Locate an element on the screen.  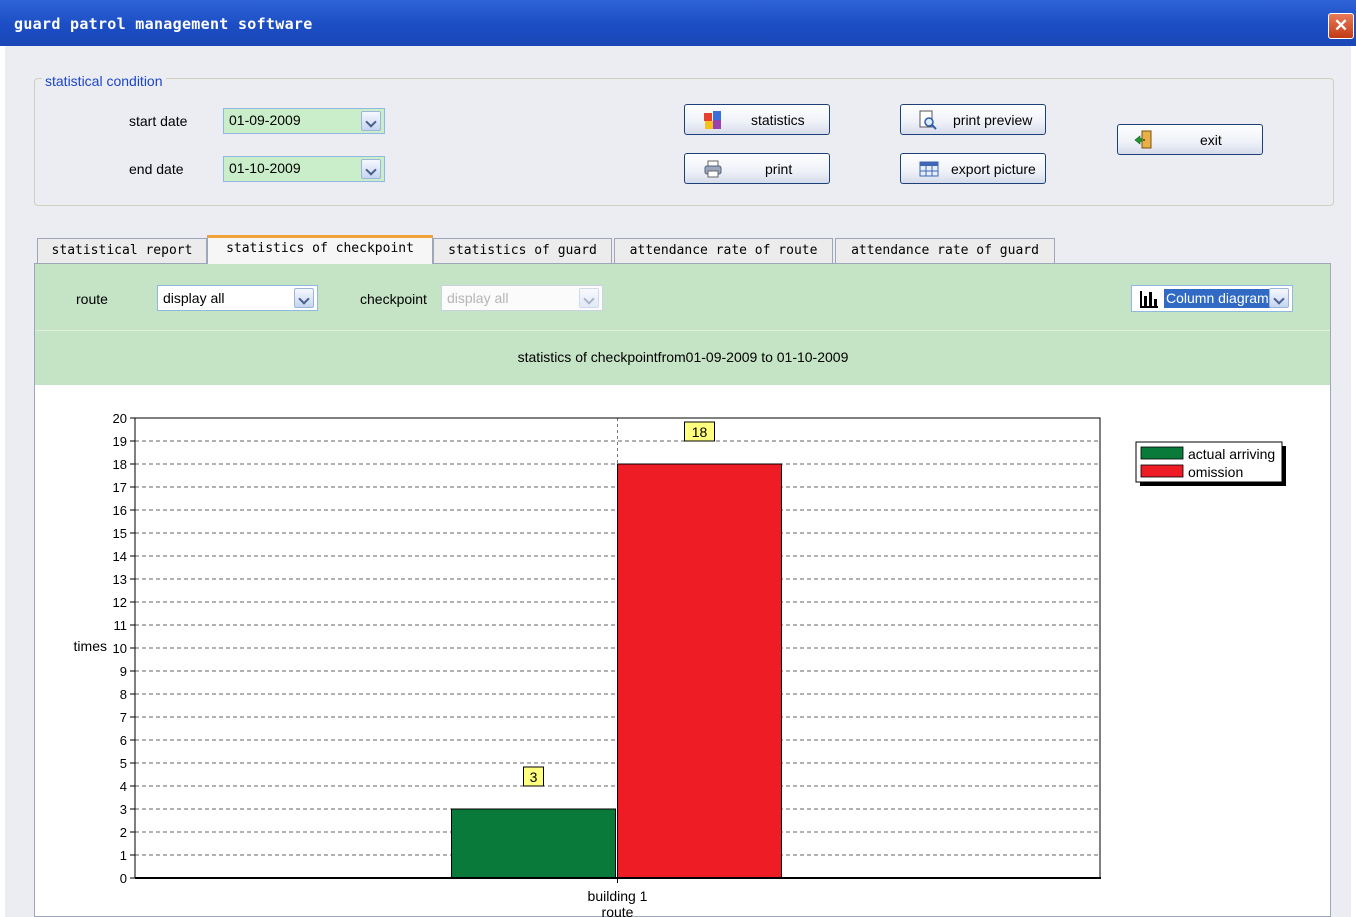
tab-statistics-of-checkpoint: statistics of checkpoint is located at coordinates (320, 249).